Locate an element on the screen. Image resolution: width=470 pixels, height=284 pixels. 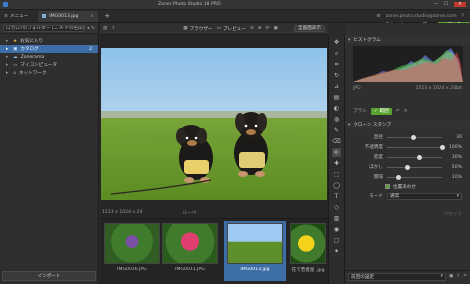
text-tool-icon: T is located at coordinates (336, 196).